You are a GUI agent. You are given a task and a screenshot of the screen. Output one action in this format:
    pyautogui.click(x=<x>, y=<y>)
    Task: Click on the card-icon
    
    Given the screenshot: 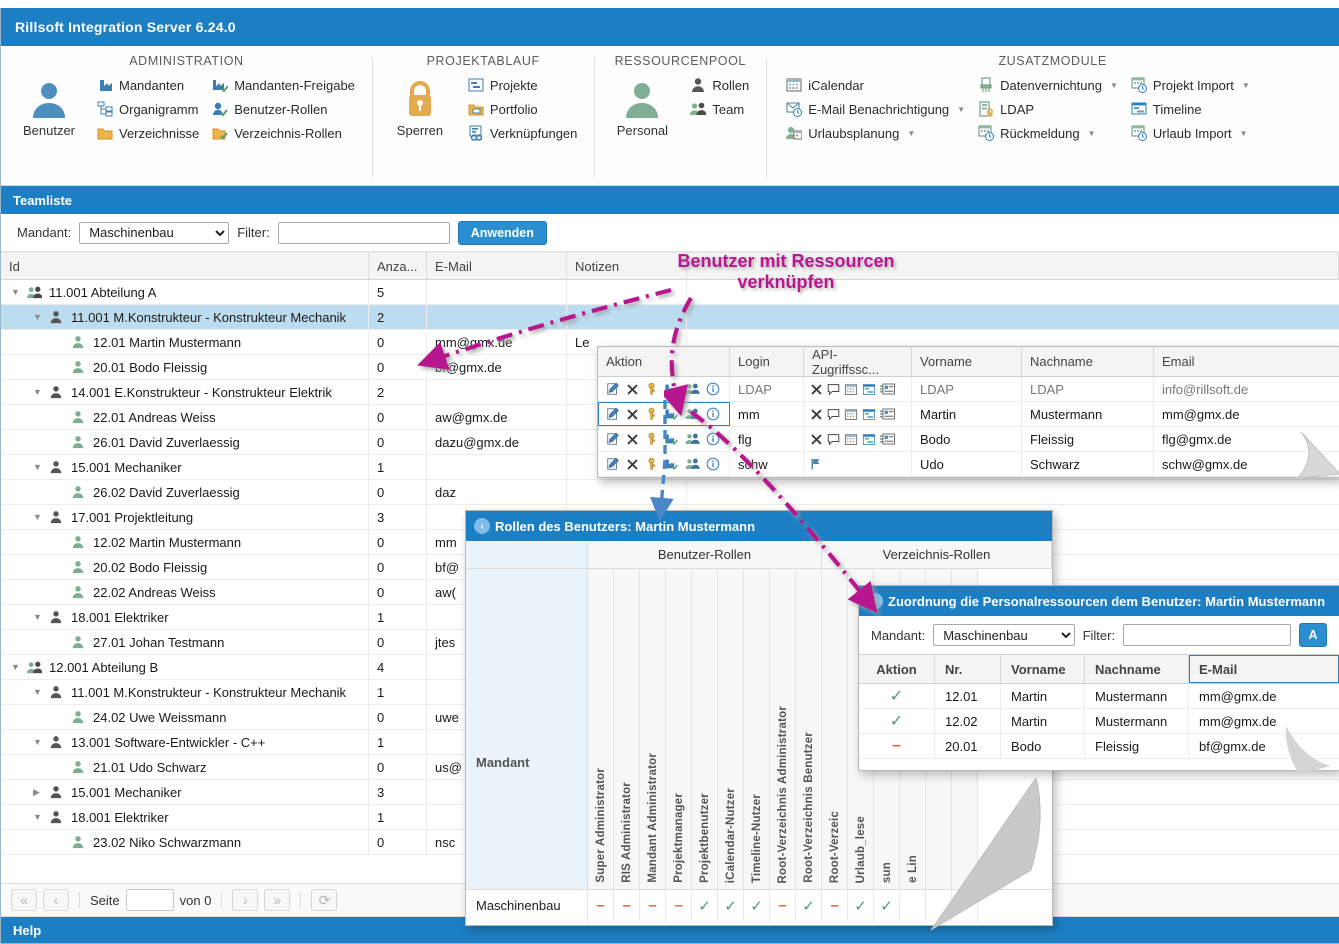 What is the action you would take?
    pyautogui.click(x=887, y=414)
    